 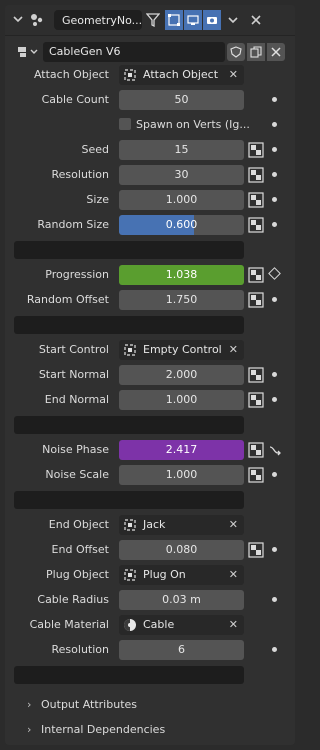 I want to click on random-offset-label: Random Offset, so click(x=67, y=299).